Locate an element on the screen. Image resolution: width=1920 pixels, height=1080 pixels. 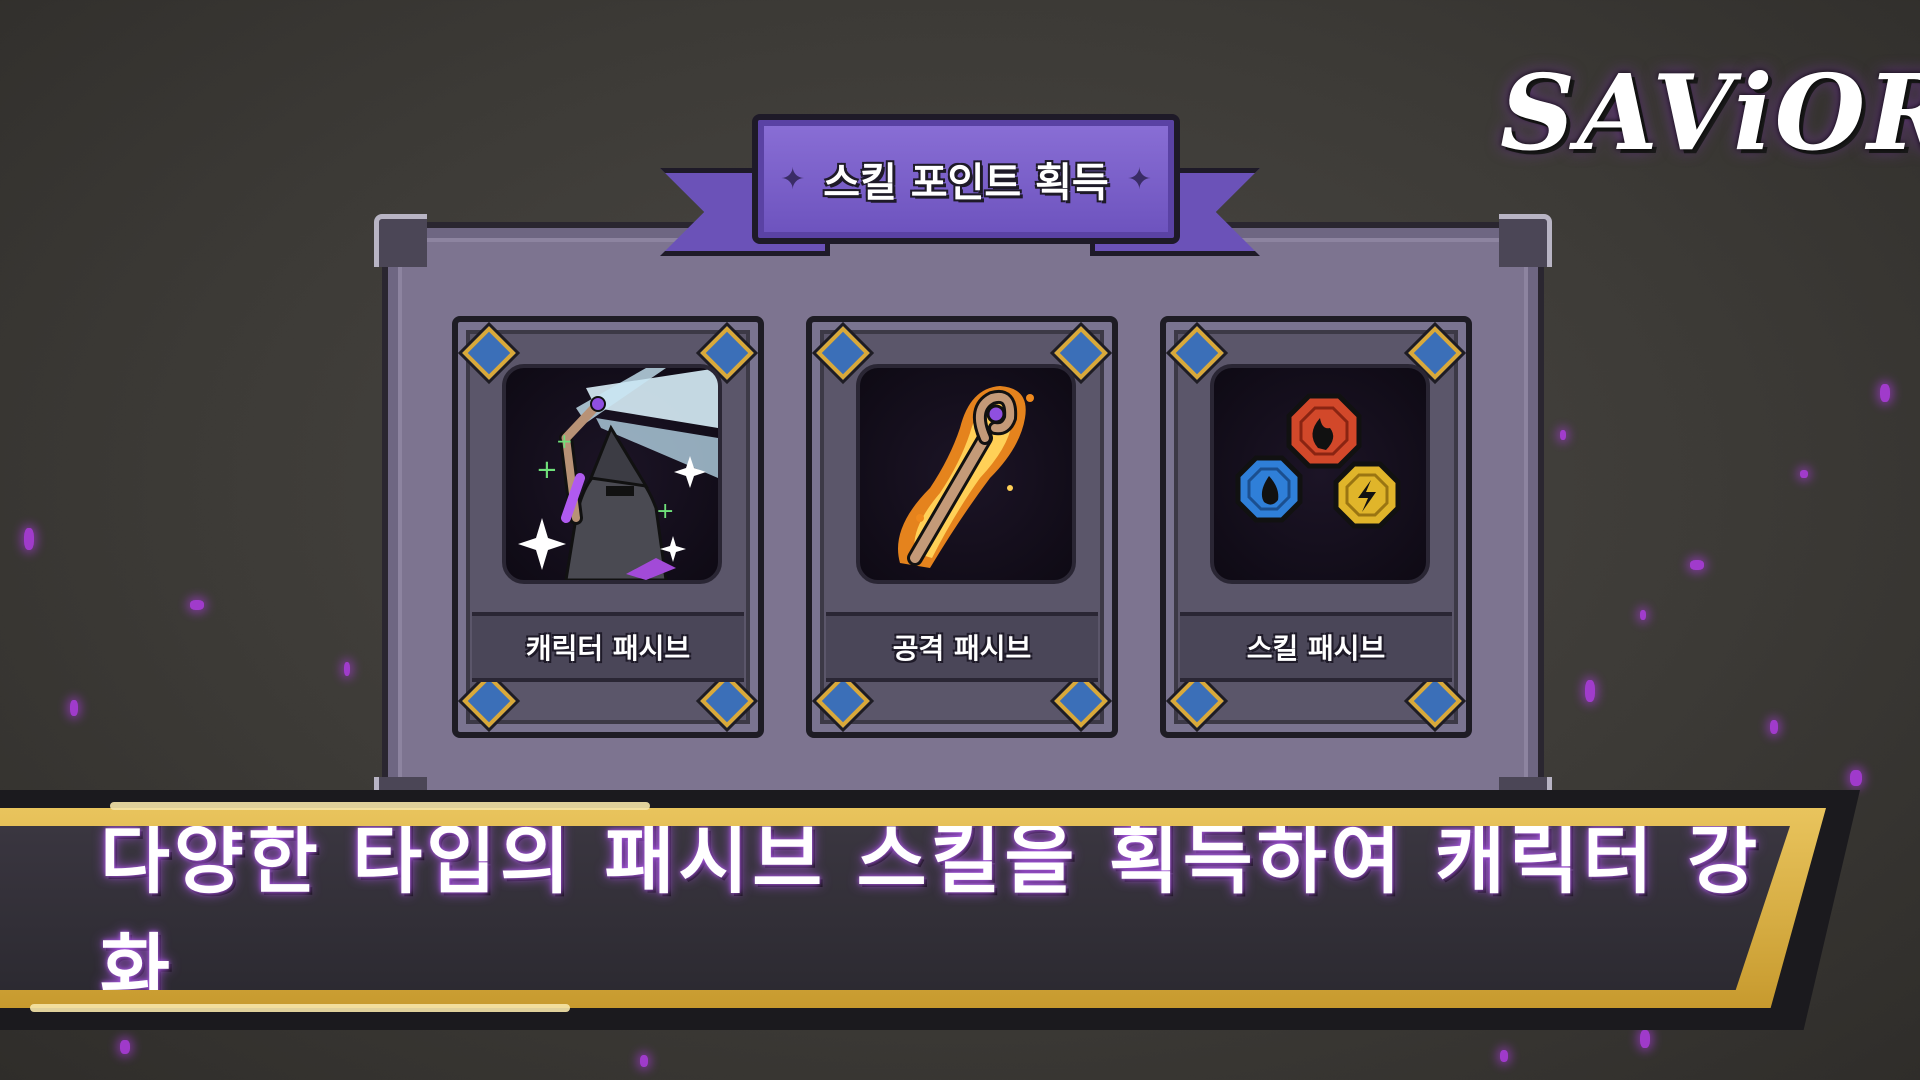
game-logo: SAViOR is located at coordinates (1710, 113).